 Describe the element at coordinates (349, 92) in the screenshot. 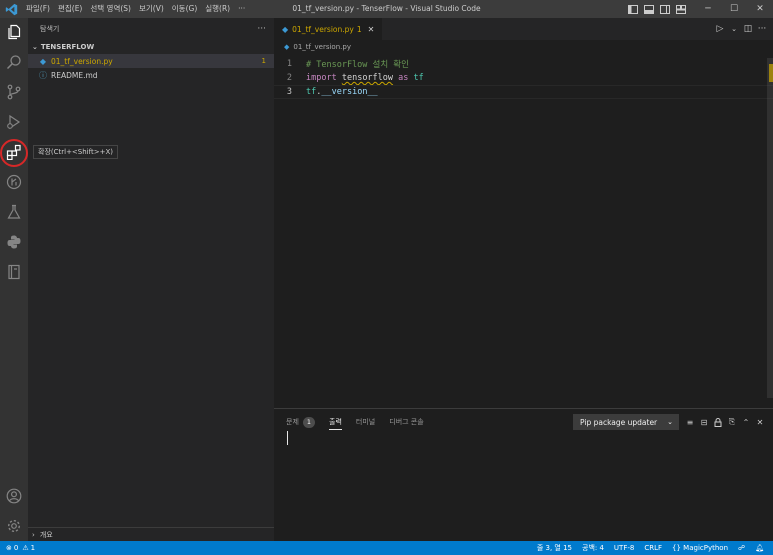

I see `code-attribute: __version__` at that location.